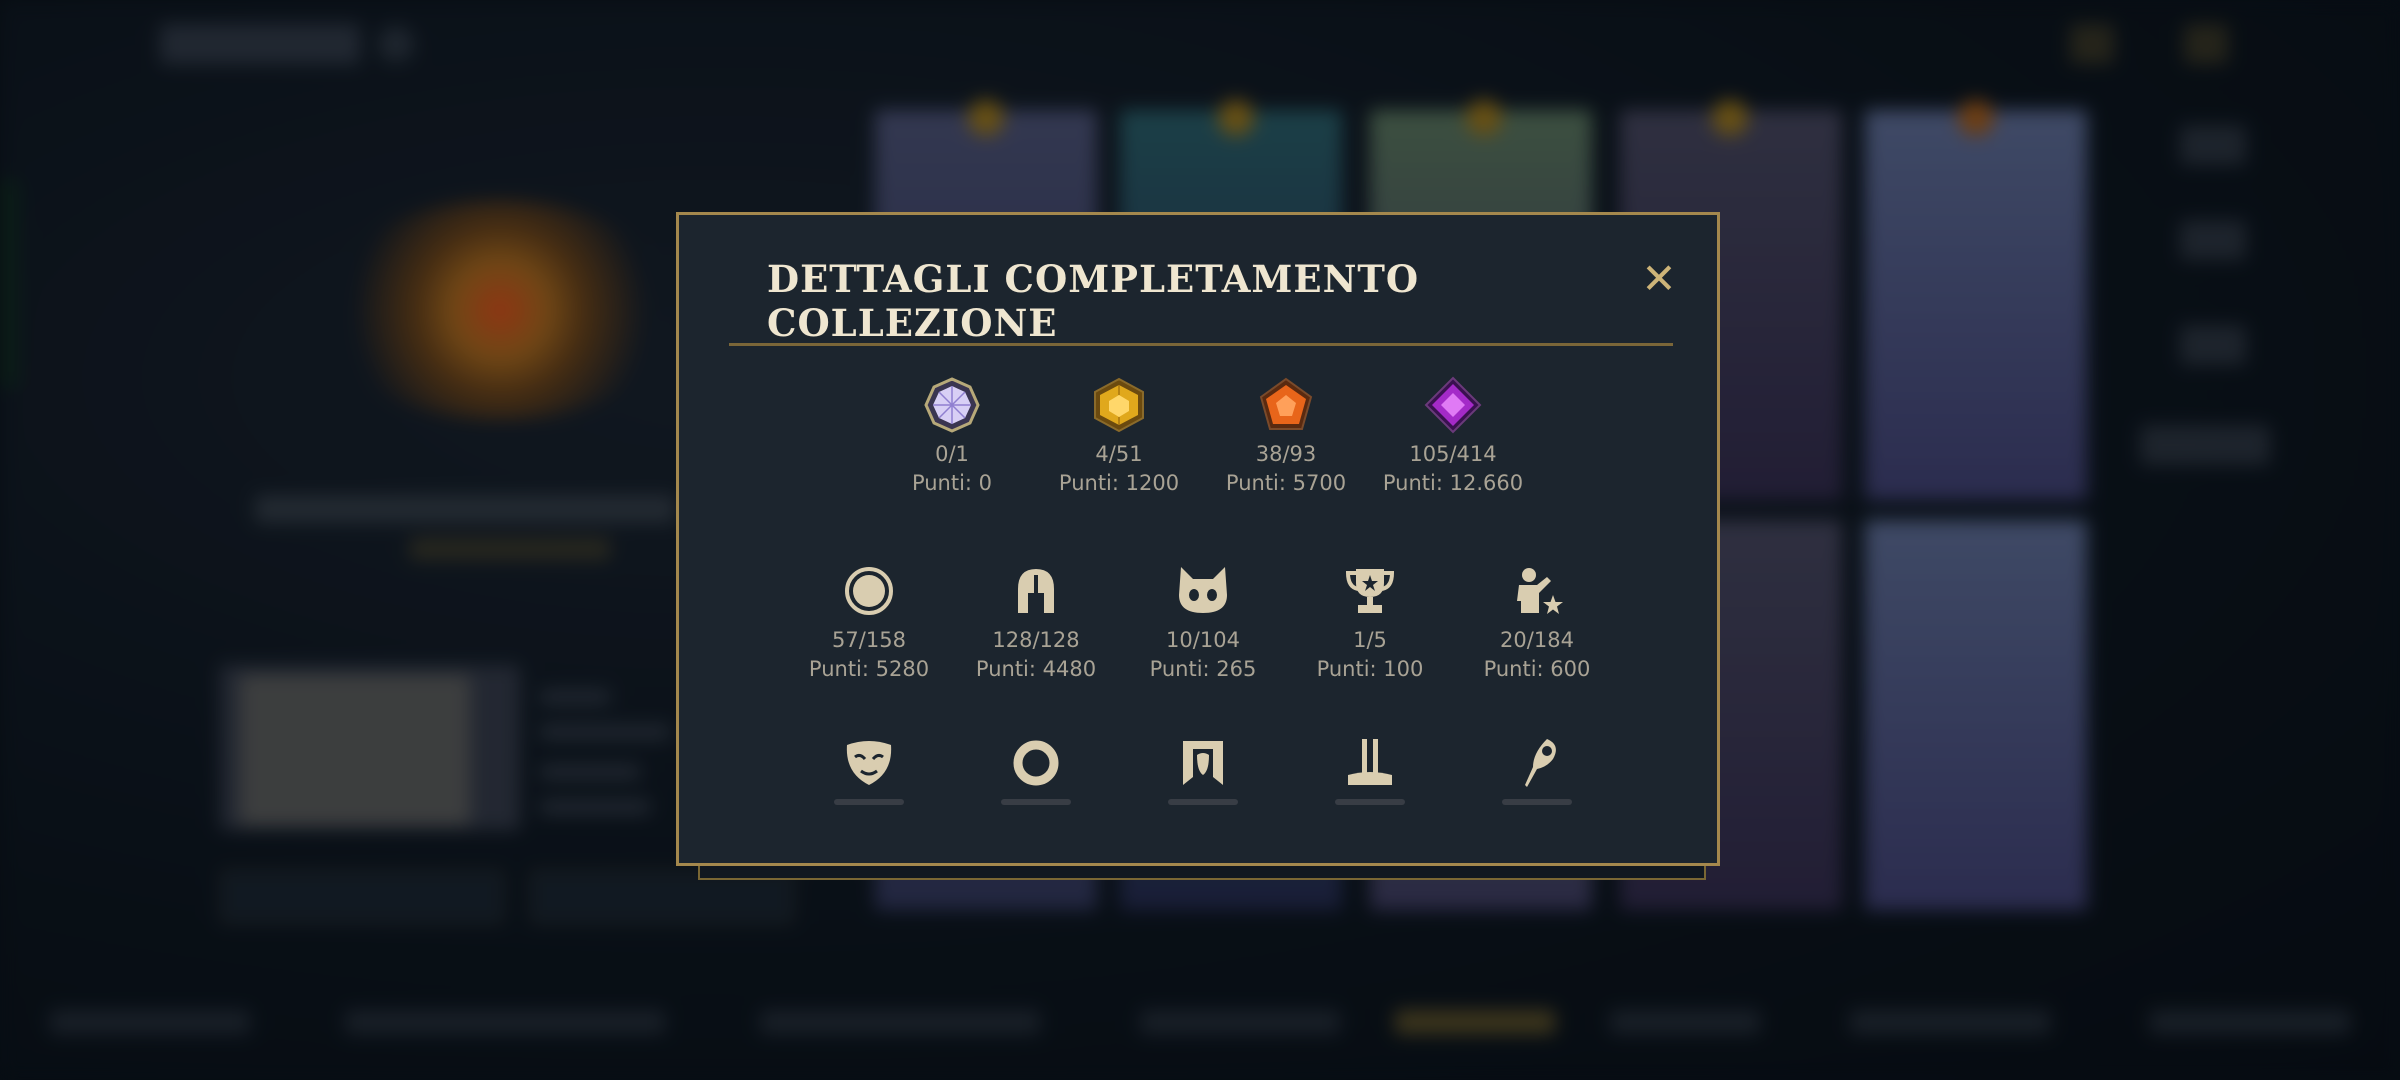 The image size is (2400, 1080). I want to click on category-count: 128/128, so click(1036, 640).